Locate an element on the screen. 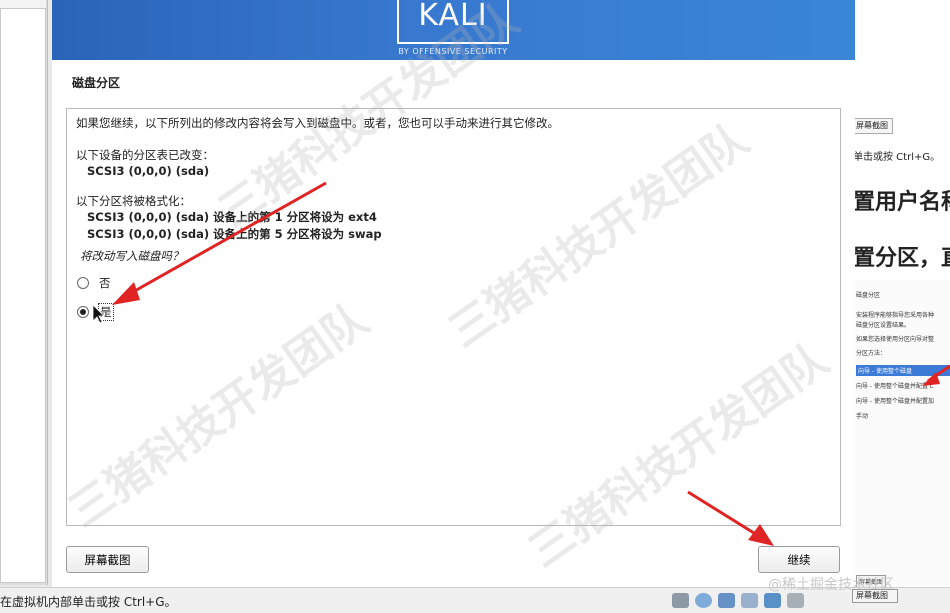  radio-yes-label: 是 is located at coordinates (106, 312).